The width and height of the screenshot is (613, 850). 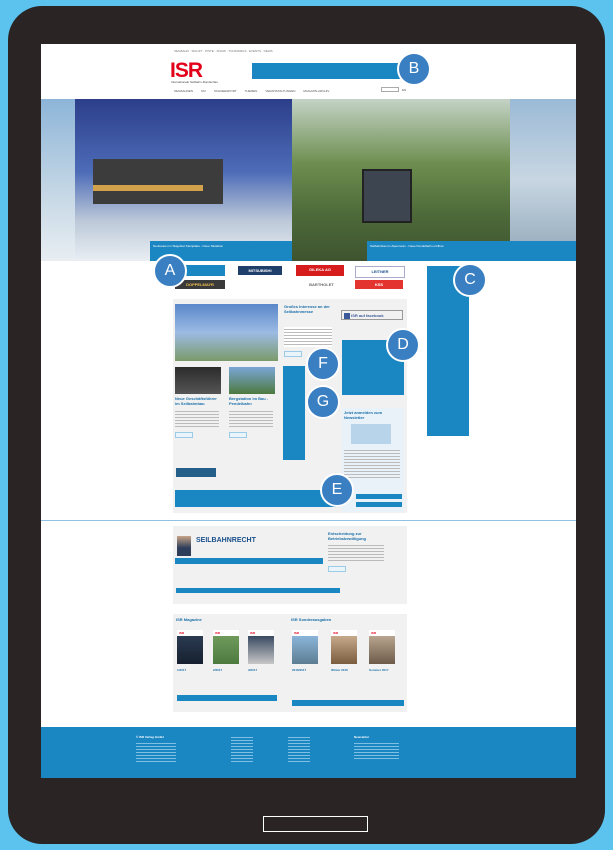 What do you see at coordinates (150, 737) in the screenshot?
I see `footer-company: © ISR Verlag GmbH` at bounding box center [150, 737].